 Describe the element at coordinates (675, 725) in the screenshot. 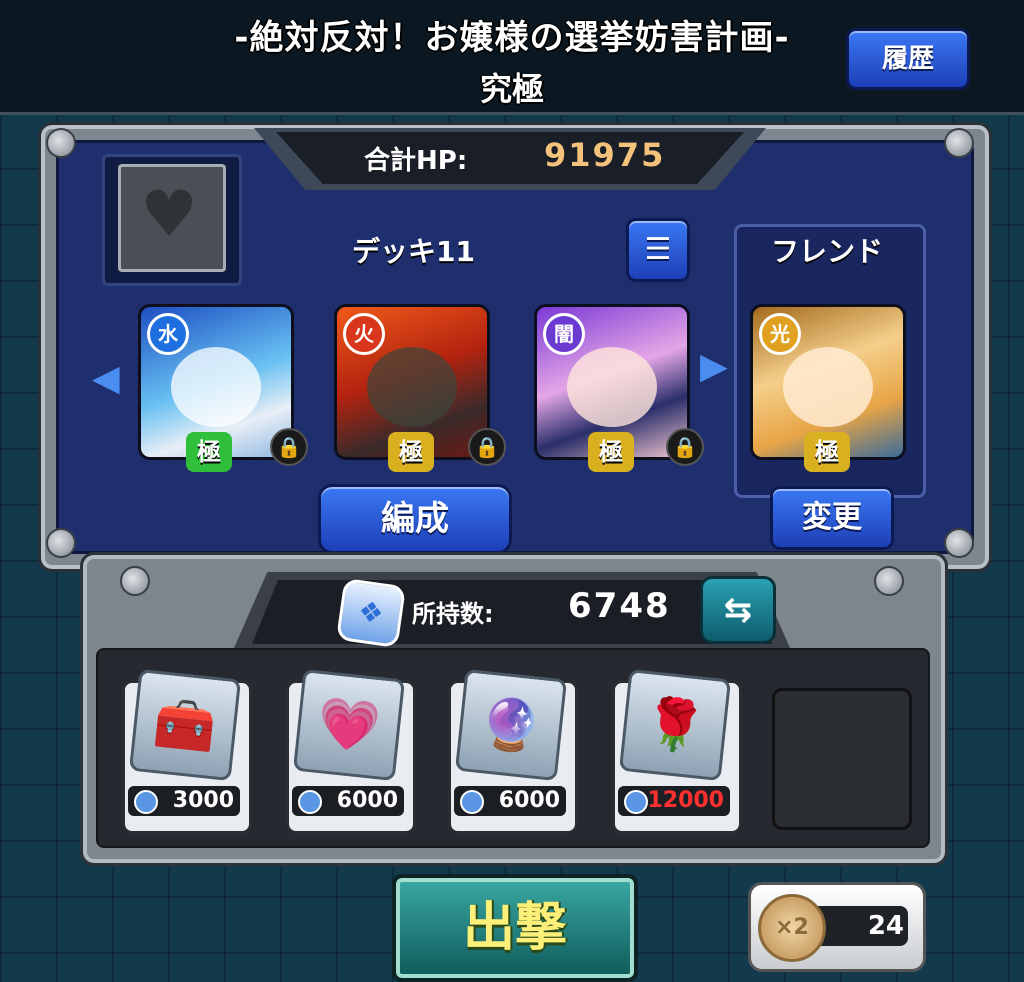

I see `rose-heart-icon: 🌹` at that location.